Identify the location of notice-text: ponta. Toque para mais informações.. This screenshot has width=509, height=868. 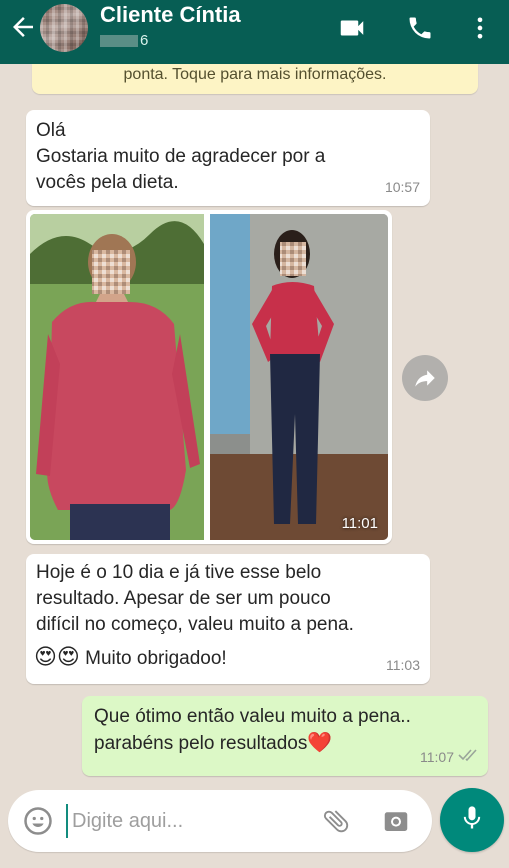
(255, 74).